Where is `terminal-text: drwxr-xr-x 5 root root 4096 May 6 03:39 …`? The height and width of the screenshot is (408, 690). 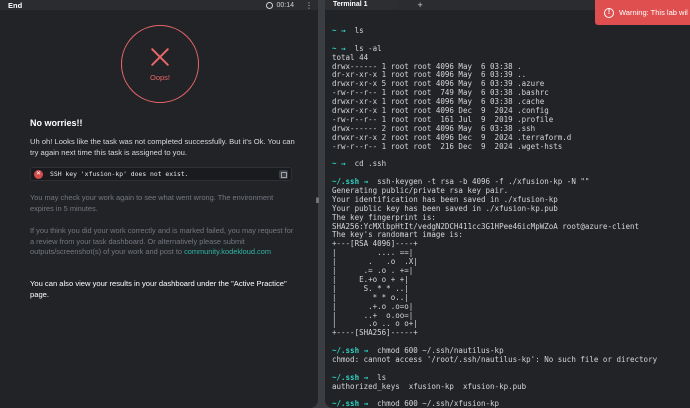 terminal-text: drwxr-xr-x 5 root root 4096 May 6 03:39 … is located at coordinates (438, 84).